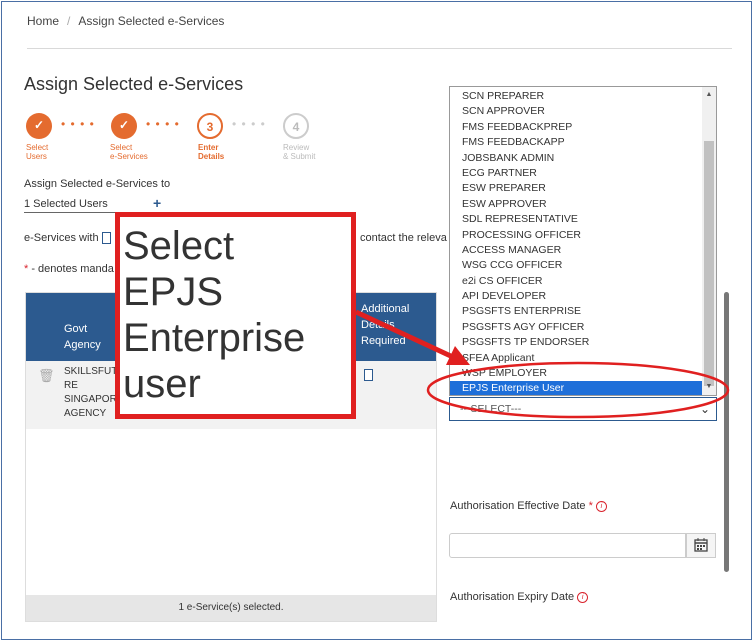 The width and height of the screenshot is (755, 643). I want to click on annotation-overlay, so click(542, 364).